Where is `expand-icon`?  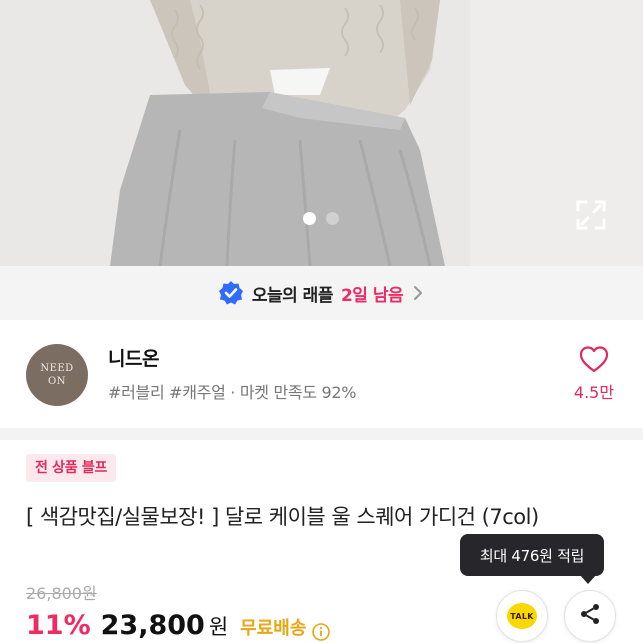 expand-icon is located at coordinates (591, 215).